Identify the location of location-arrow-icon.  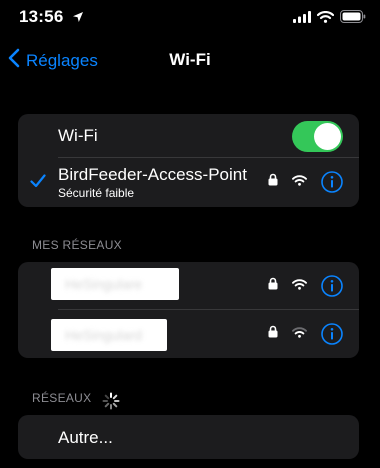
(78, 19).